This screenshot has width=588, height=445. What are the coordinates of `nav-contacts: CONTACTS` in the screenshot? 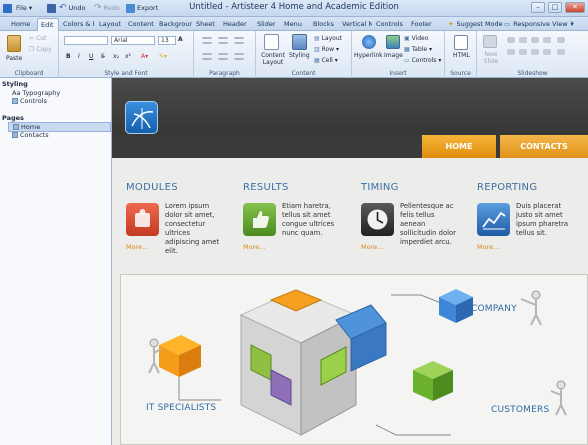 It's located at (544, 146).